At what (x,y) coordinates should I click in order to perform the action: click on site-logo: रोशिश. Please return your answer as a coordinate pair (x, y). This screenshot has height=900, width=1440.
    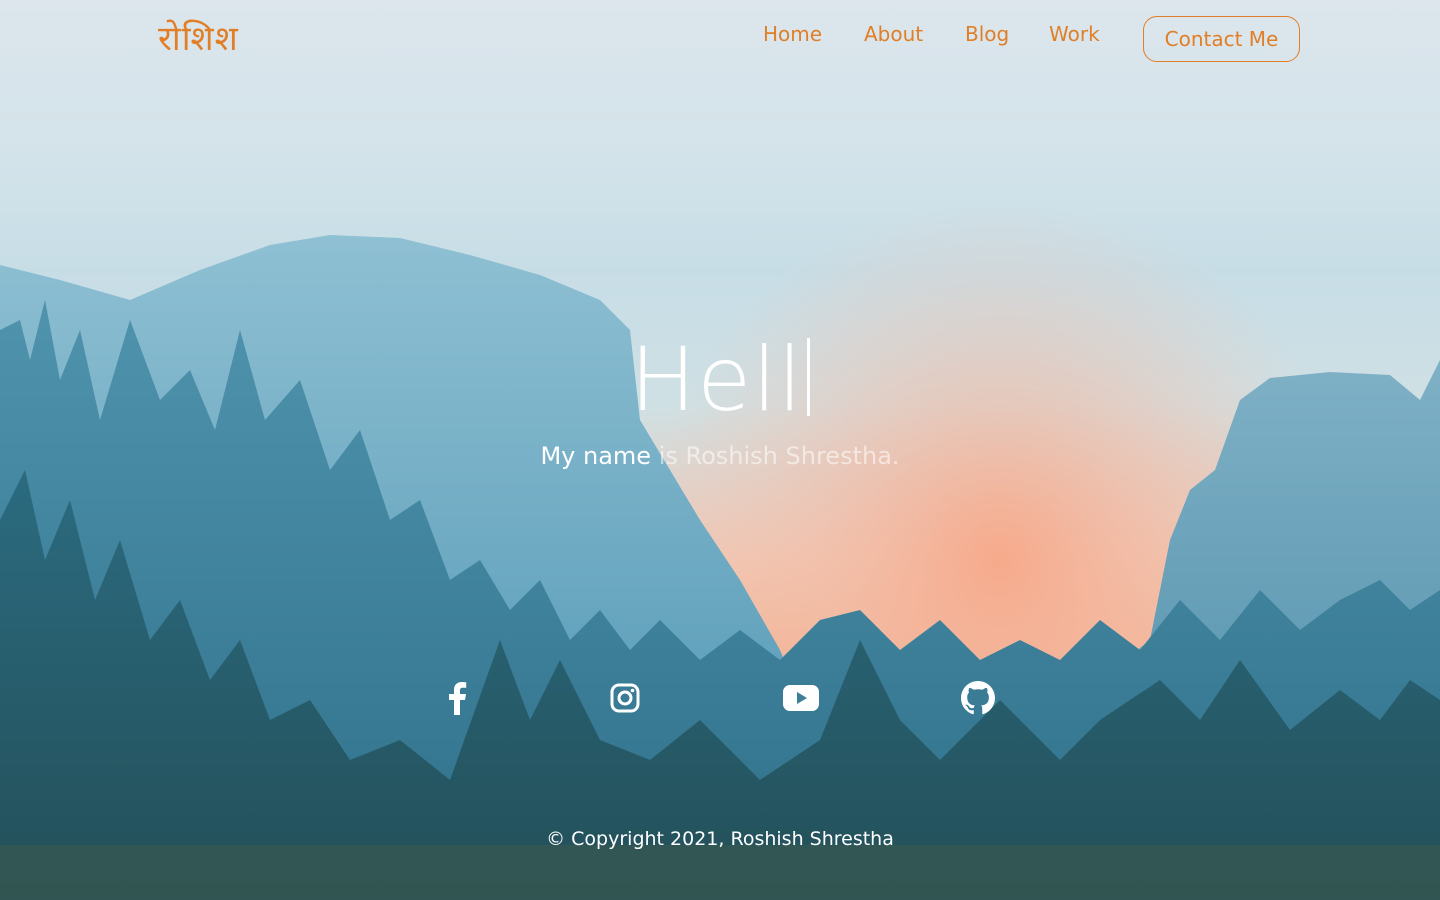
    Looking at the image, I should click on (198, 37).